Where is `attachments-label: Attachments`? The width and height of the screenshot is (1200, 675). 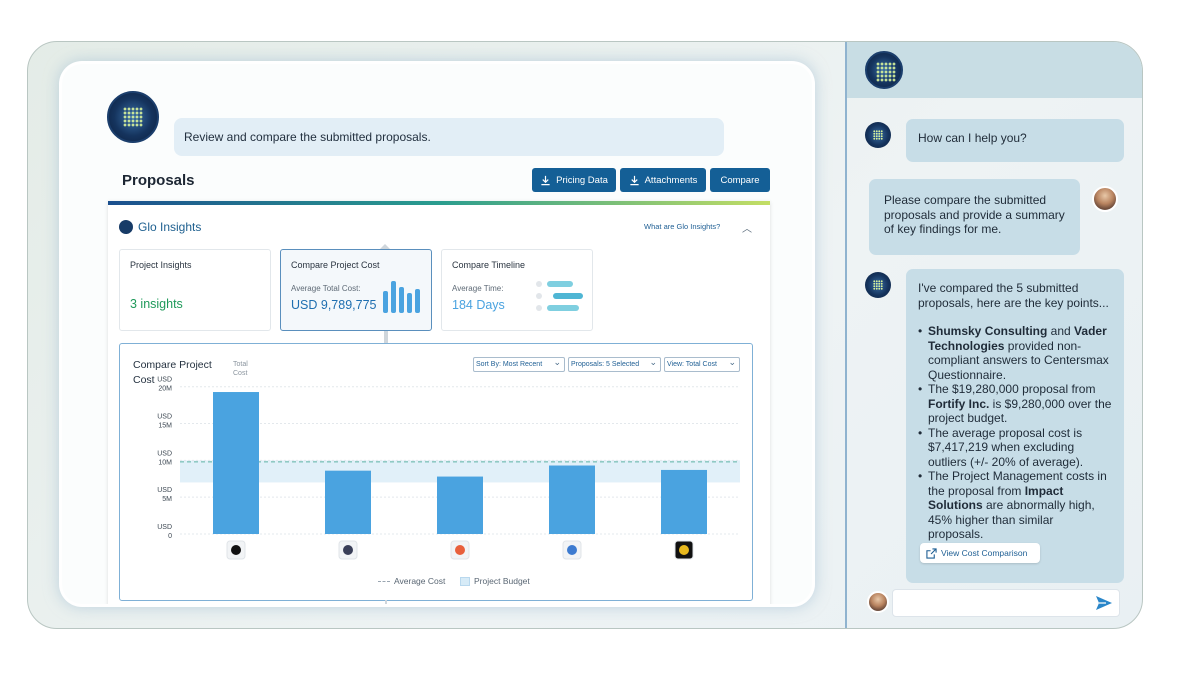 attachments-label: Attachments is located at coordinates (671, 180).